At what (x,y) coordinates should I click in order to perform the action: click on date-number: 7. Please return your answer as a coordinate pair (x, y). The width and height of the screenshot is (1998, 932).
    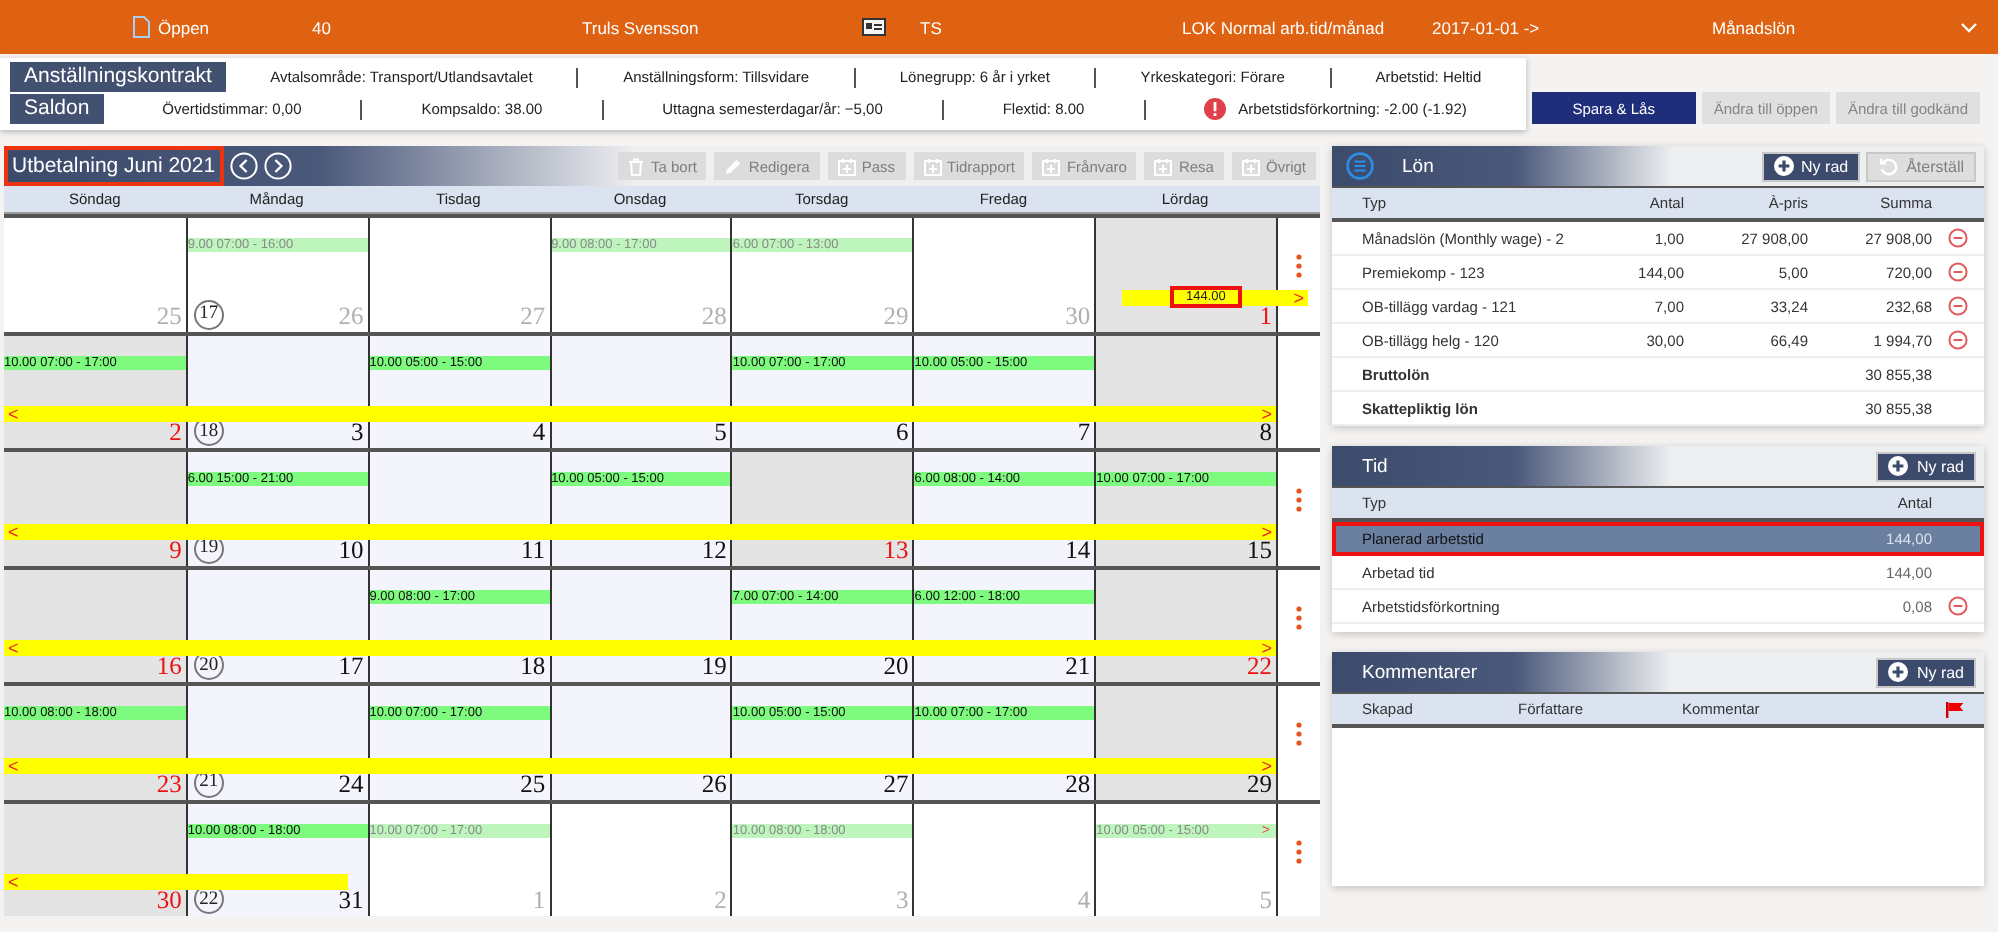
    Looking at the image, I should click on (1084, 433).